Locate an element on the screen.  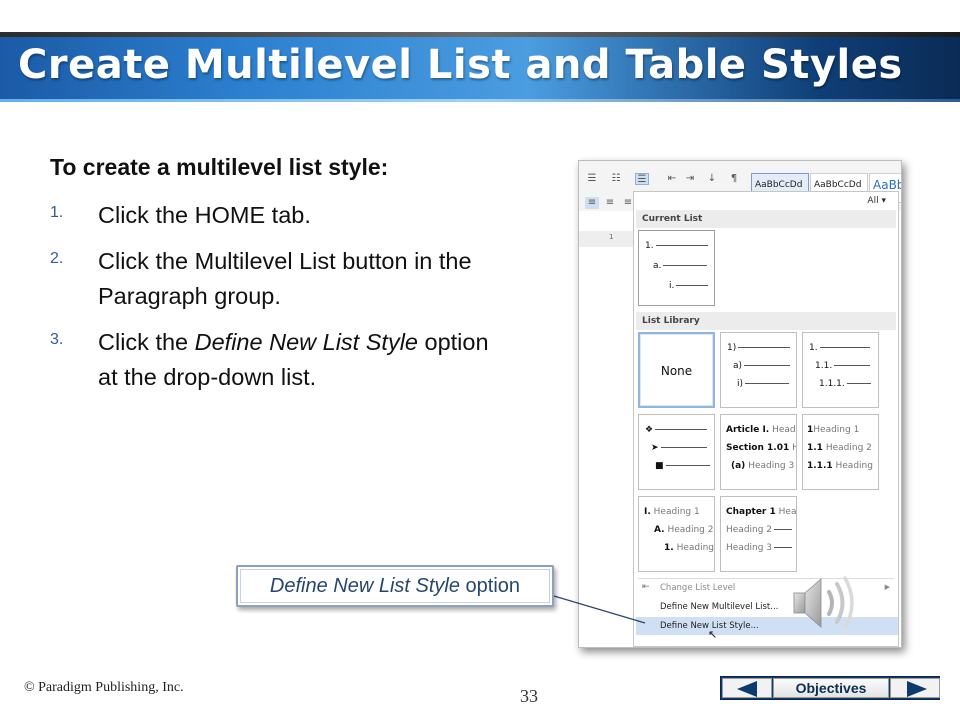
level-label: I. is located at coordinates (647, 512).